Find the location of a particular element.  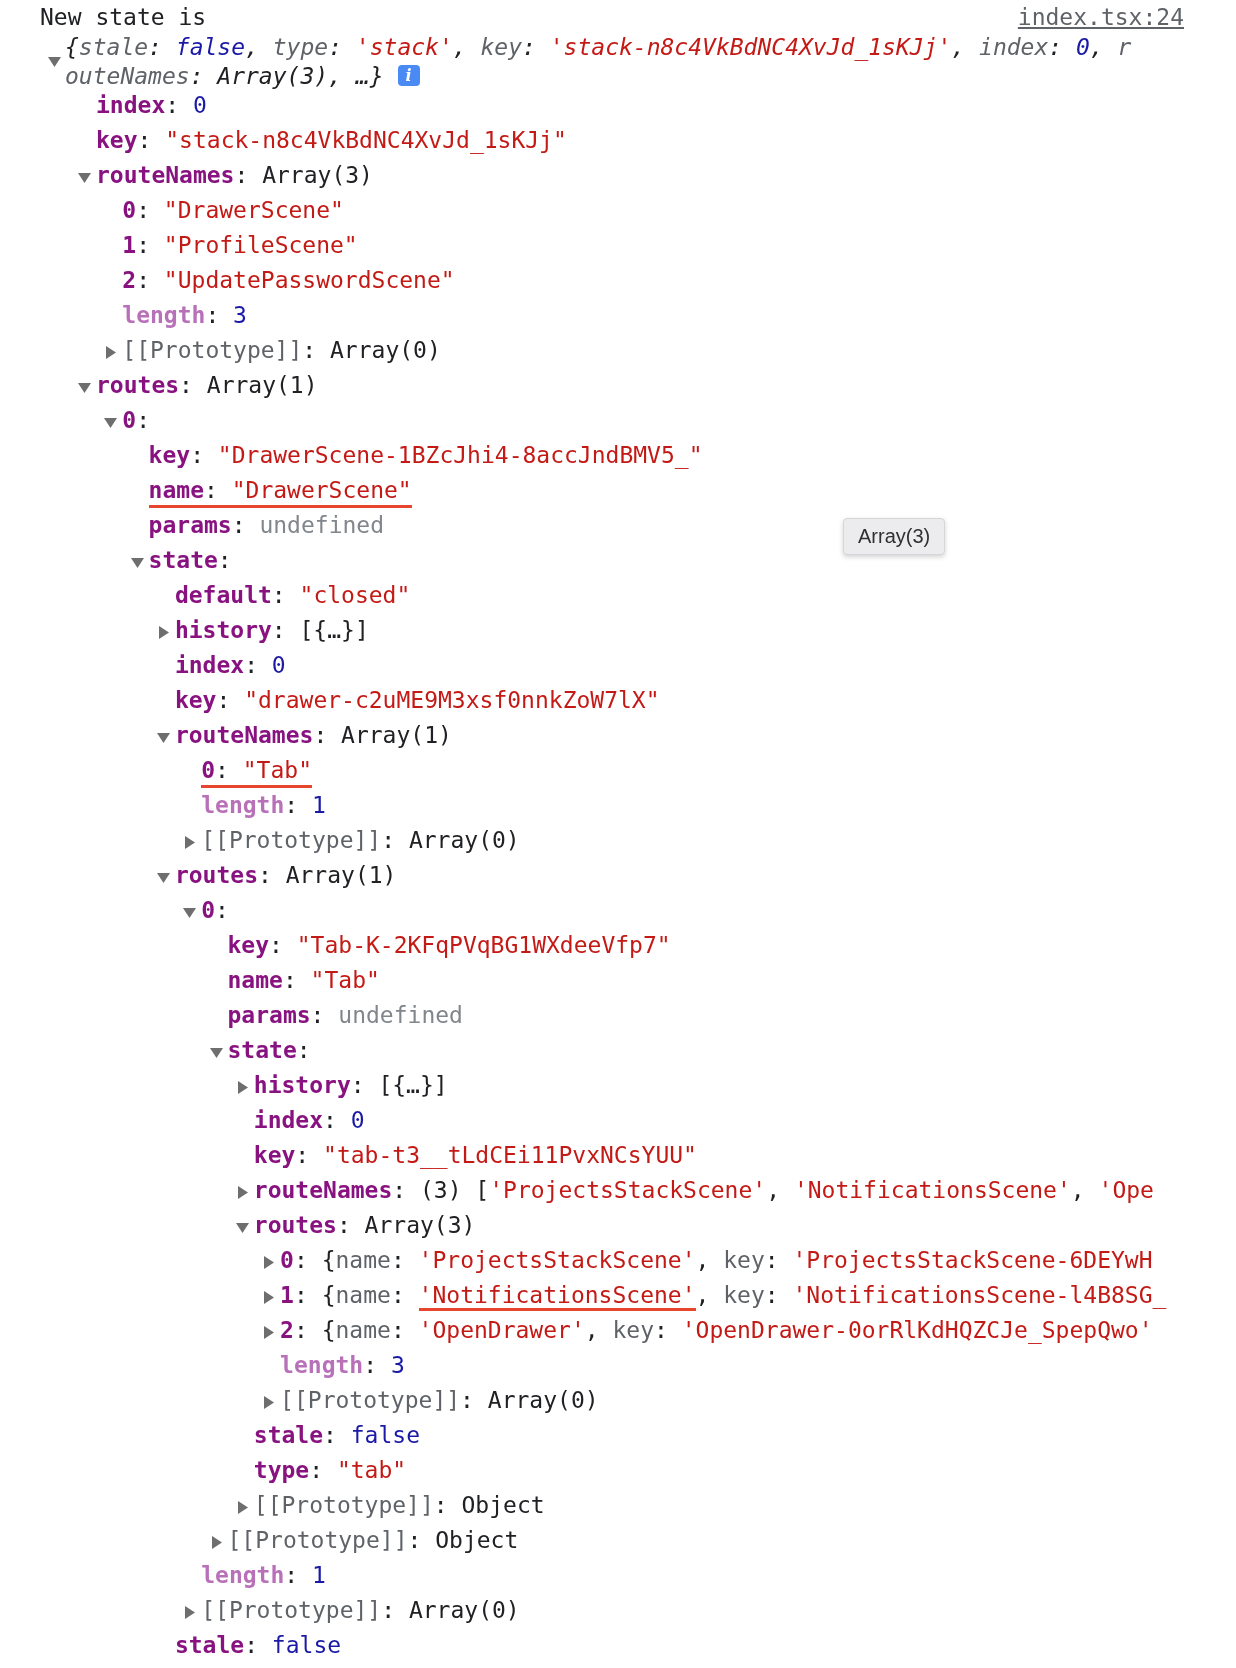

property-entry: 0: {name: 'ProjectsStackScene', key: 'ProjectsStackScene-6DEYwH is located at coordinates (716, 1262).